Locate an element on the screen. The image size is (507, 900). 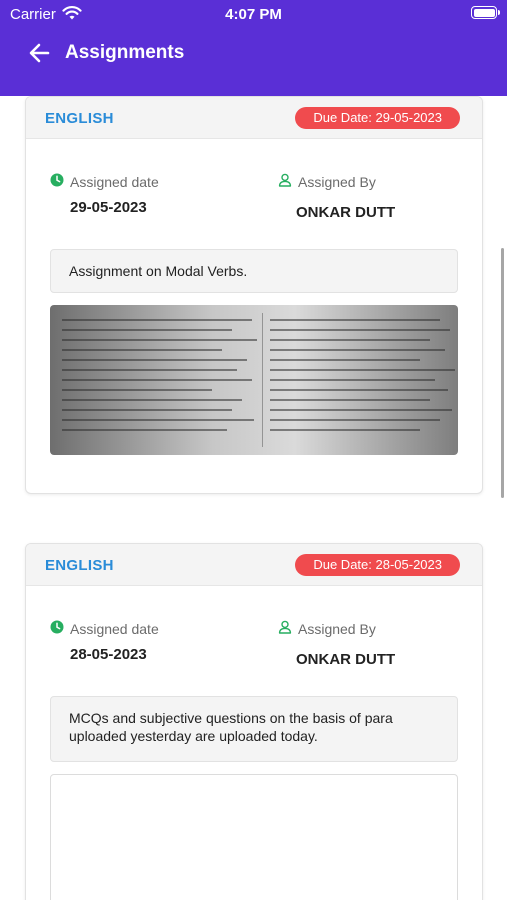
clock-time: 4:07 PM is located at coordinates (253, 14).